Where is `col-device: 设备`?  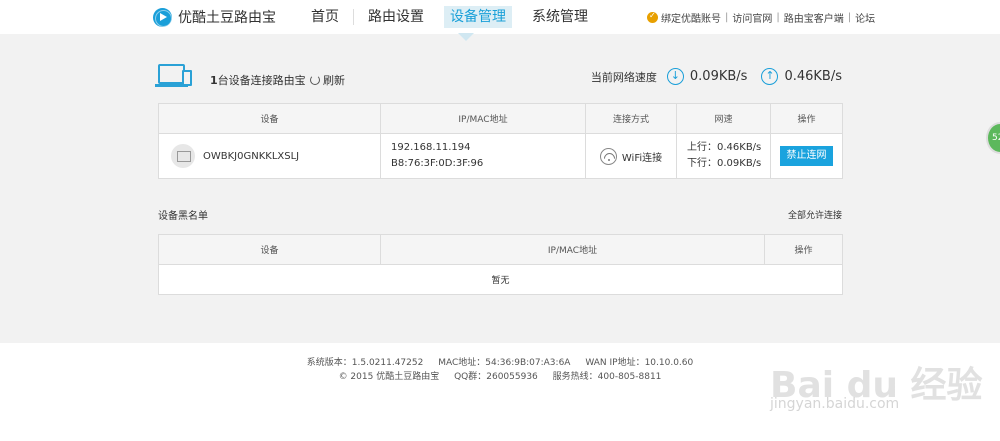
col-device: 设备 is located at coordinates (269, 118).